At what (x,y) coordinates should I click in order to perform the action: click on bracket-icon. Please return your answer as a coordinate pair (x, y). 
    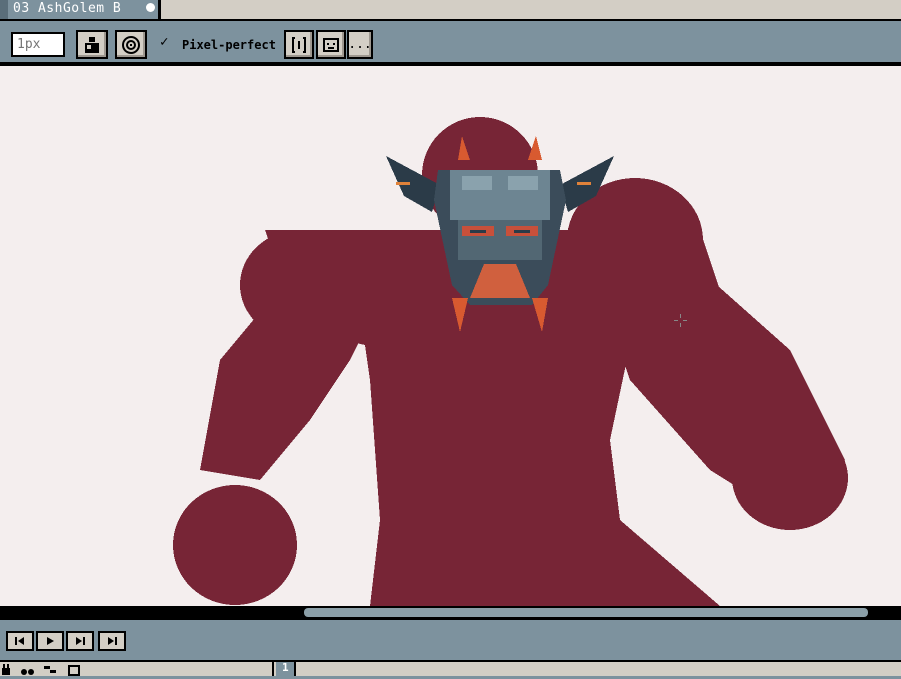
    Looking at the image, I should click on (299, 44).